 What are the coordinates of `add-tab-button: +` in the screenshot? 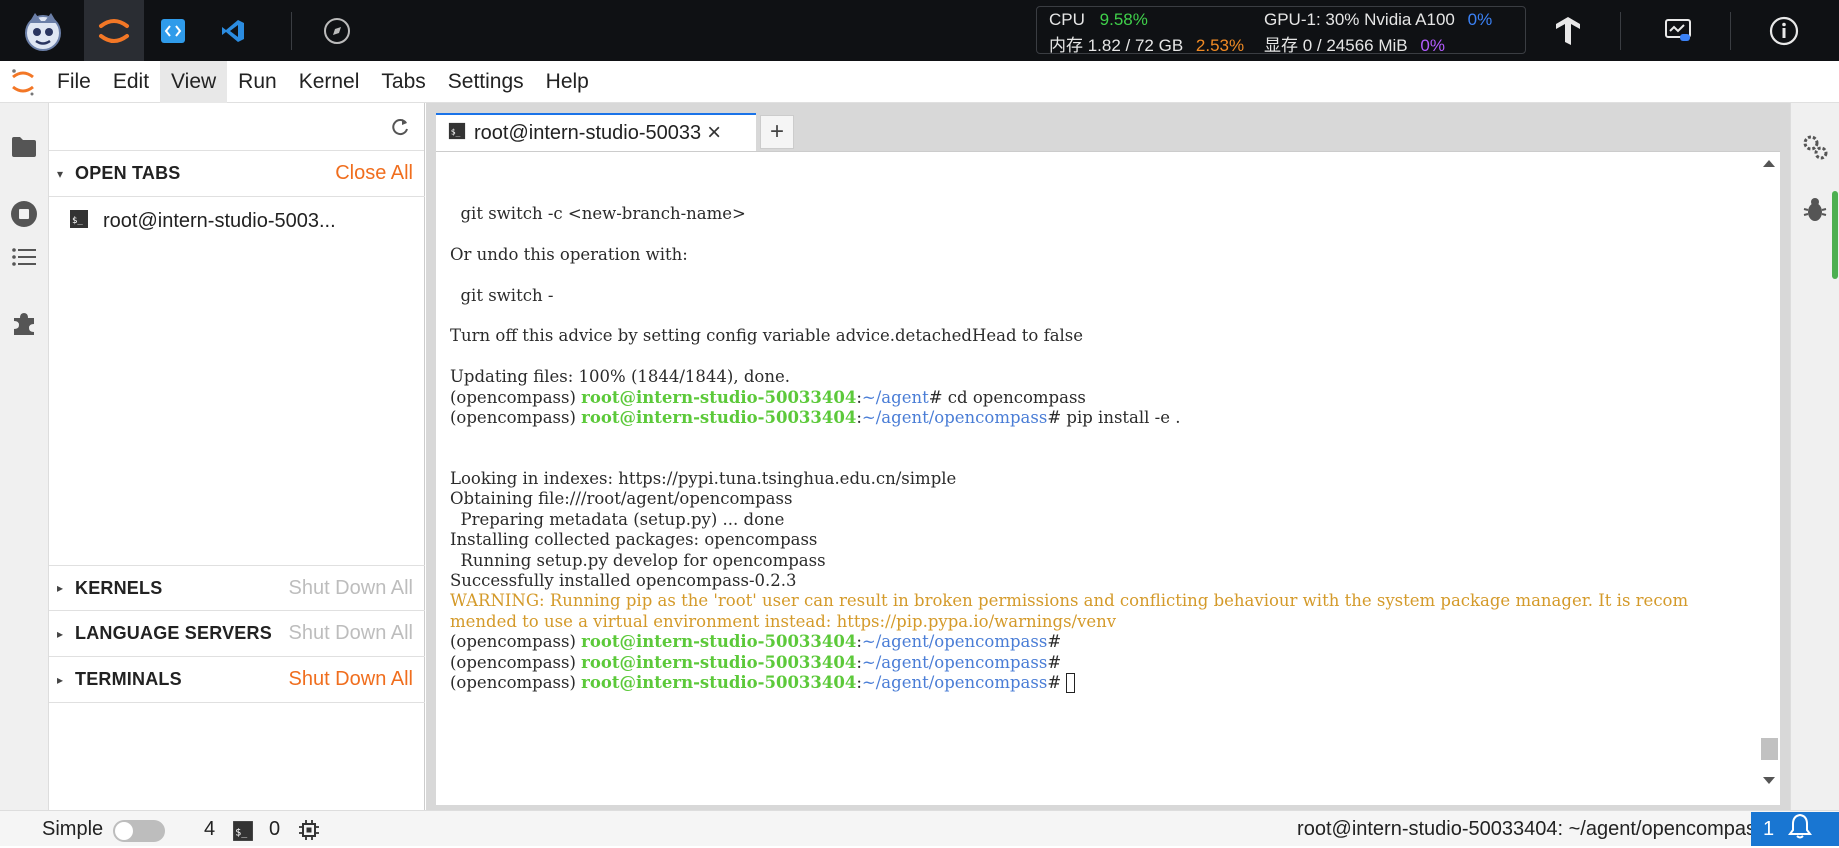 It's located at (777, 132).